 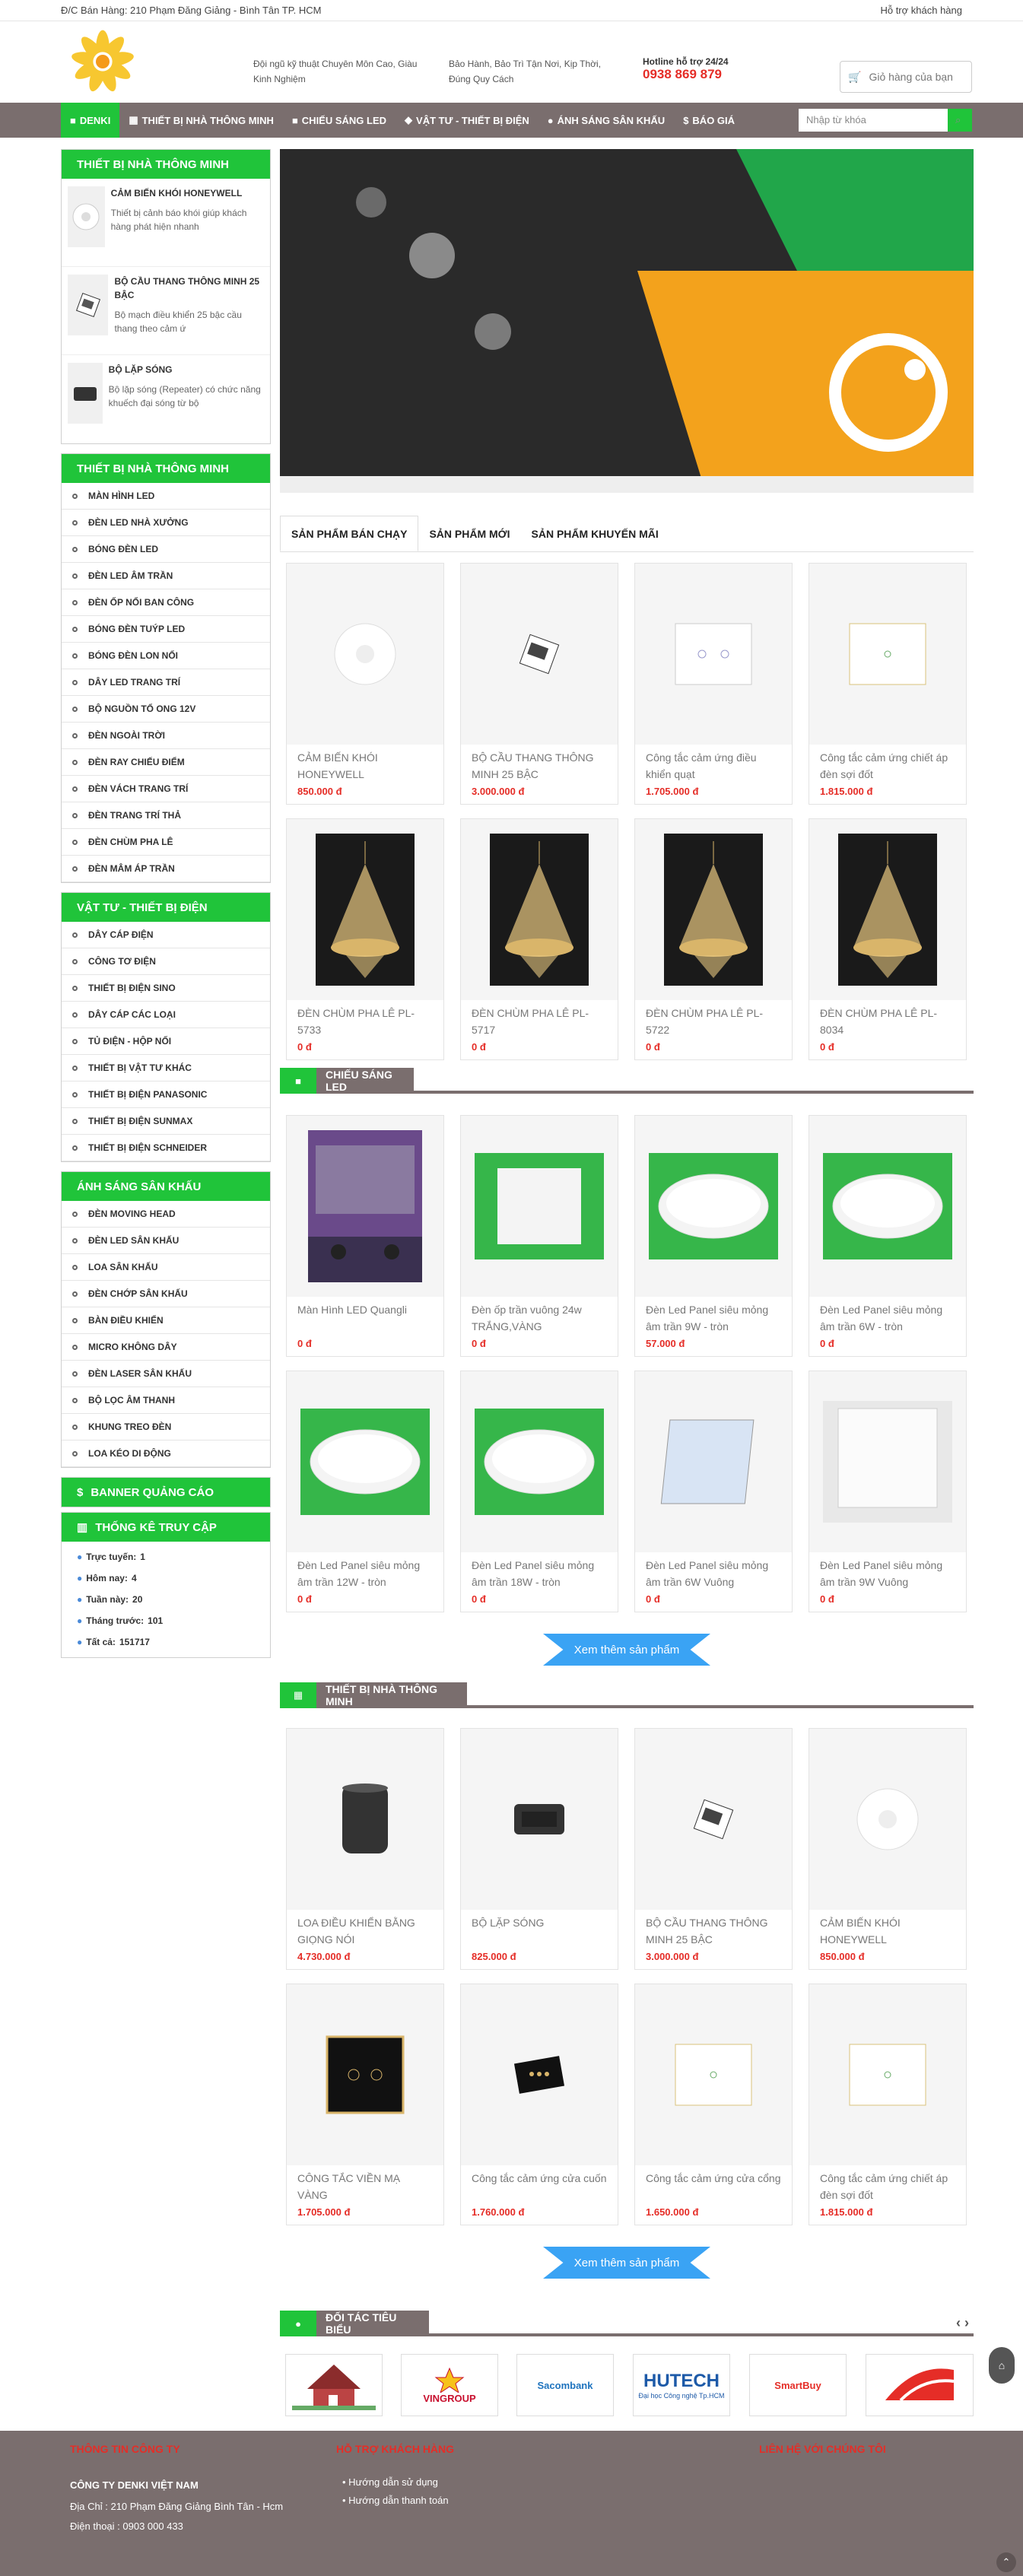 What do you see at coordinates (166, 736) in the screenshot?
I see `category-item: ĐÈN NGOÀI TRỜI` at bounding box center [166, 736].